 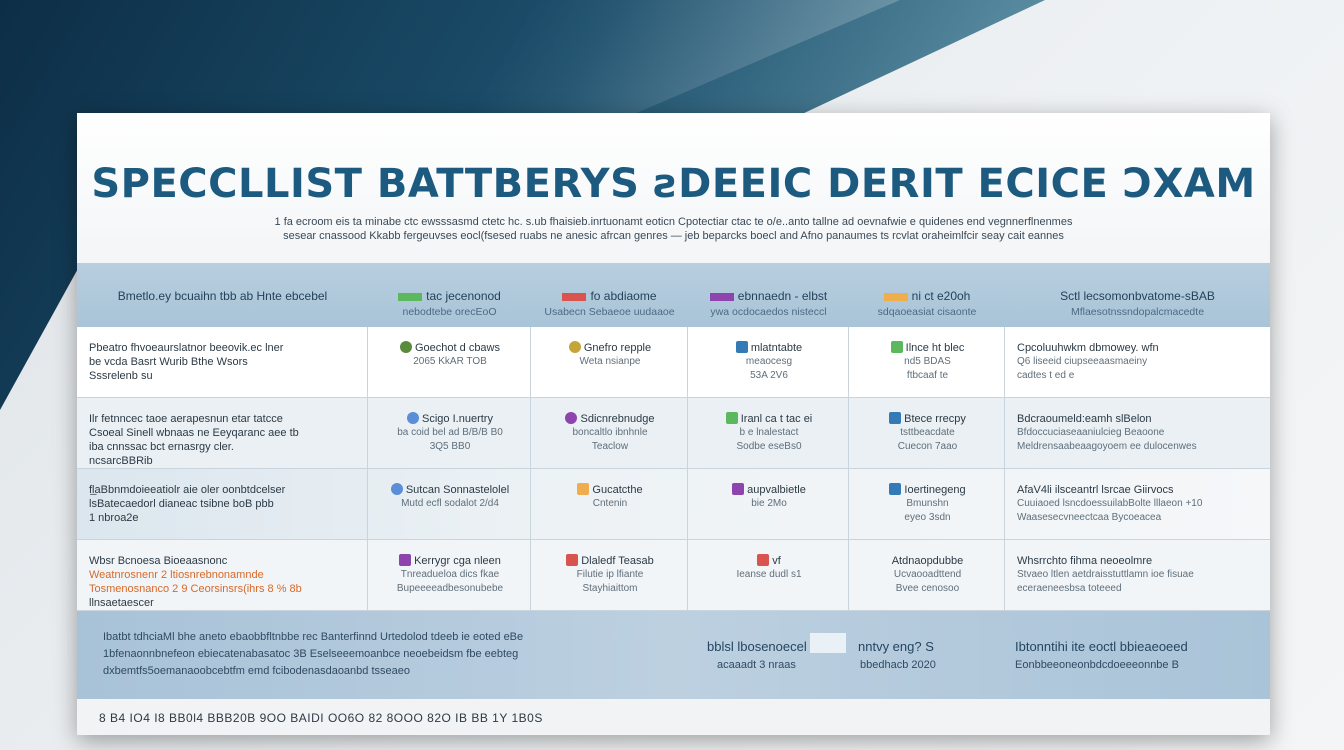 What do you see at coordinates (1082, 361) in the screenshot?
I see `cell-text-value: Q6 liseeid ciupseeaasmaeiny` at bounding box center [1082, 361].